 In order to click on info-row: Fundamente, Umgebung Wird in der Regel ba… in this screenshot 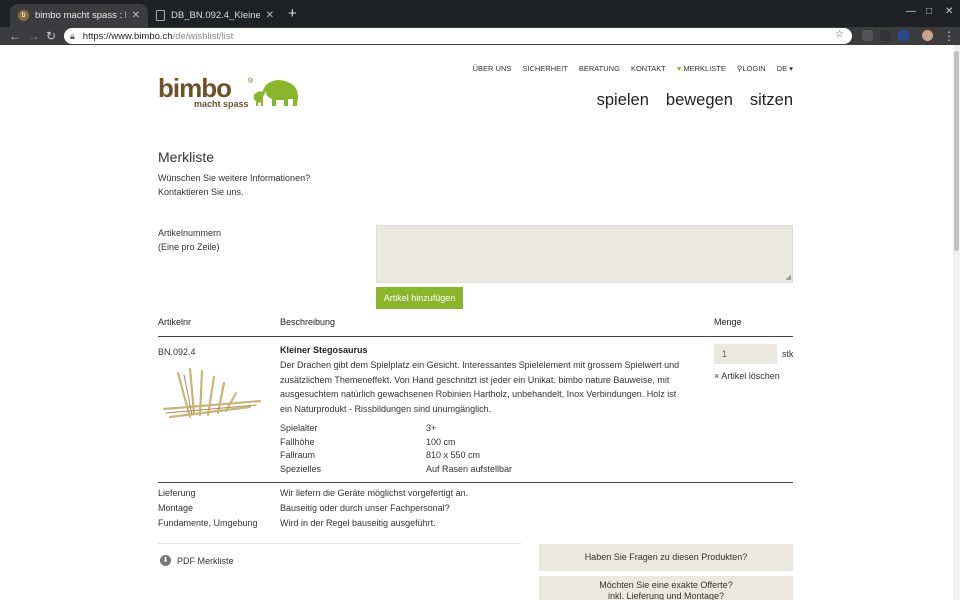, I will do `click(313, 523)`.